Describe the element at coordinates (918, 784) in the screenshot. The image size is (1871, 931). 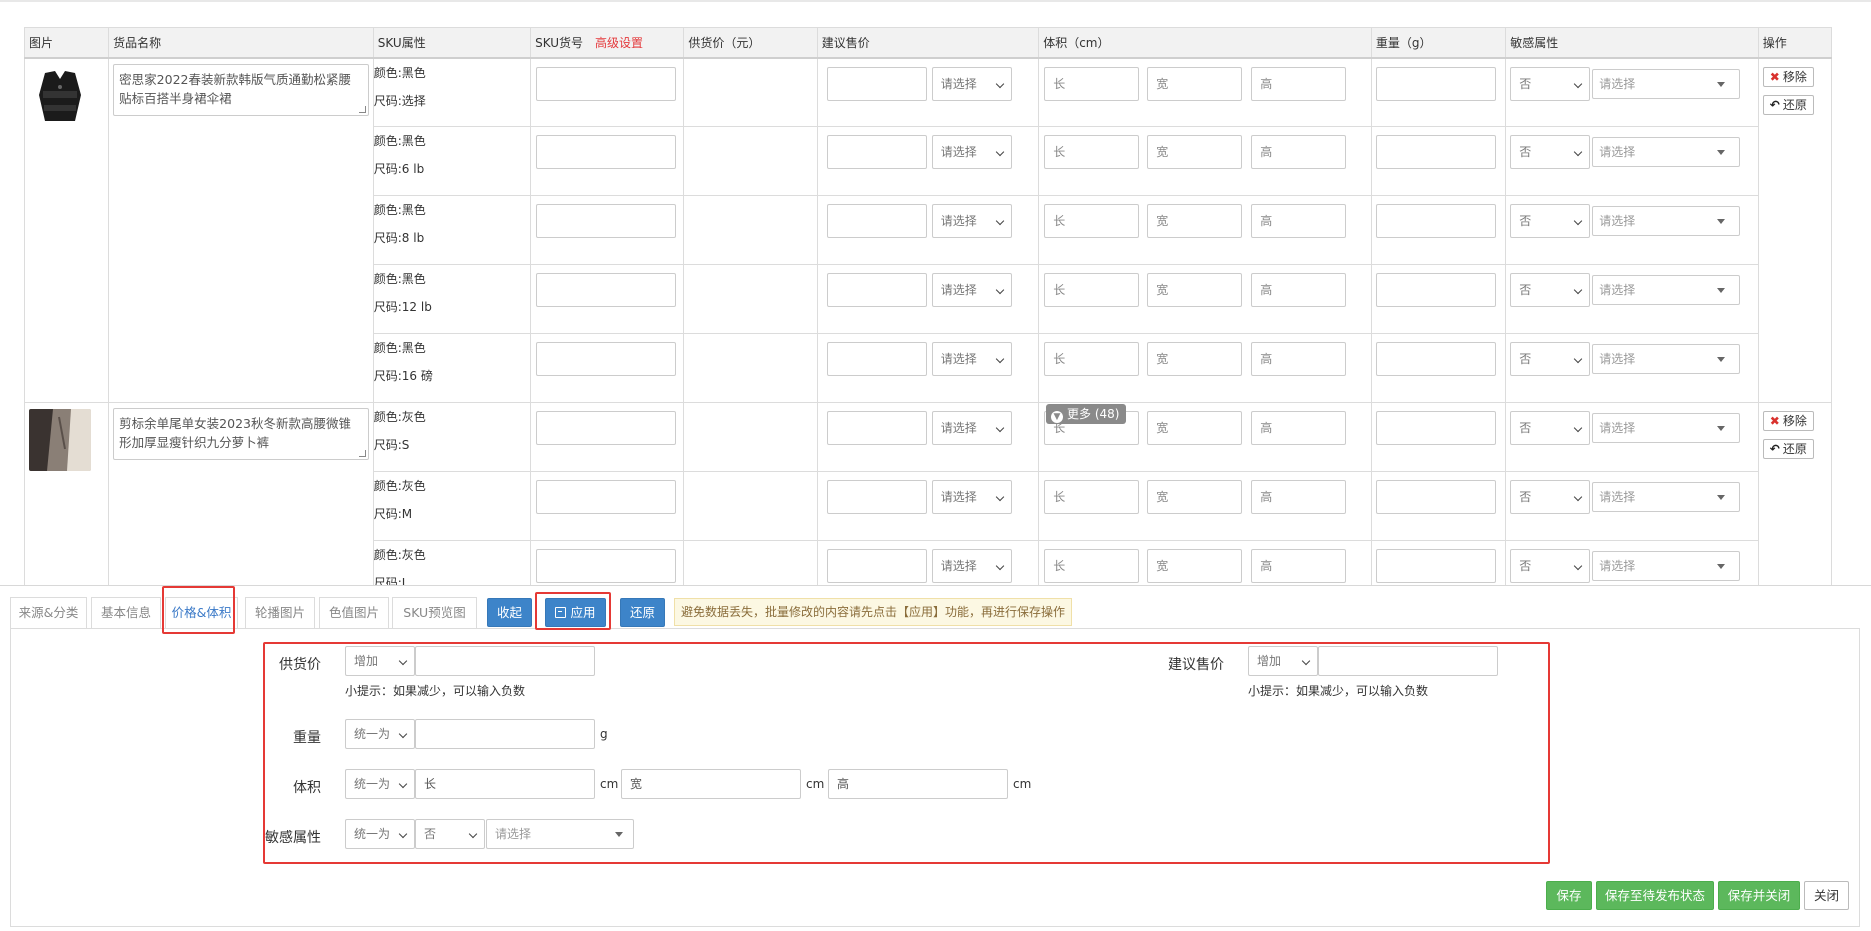
I see `volume-height-input: 高` at that location.